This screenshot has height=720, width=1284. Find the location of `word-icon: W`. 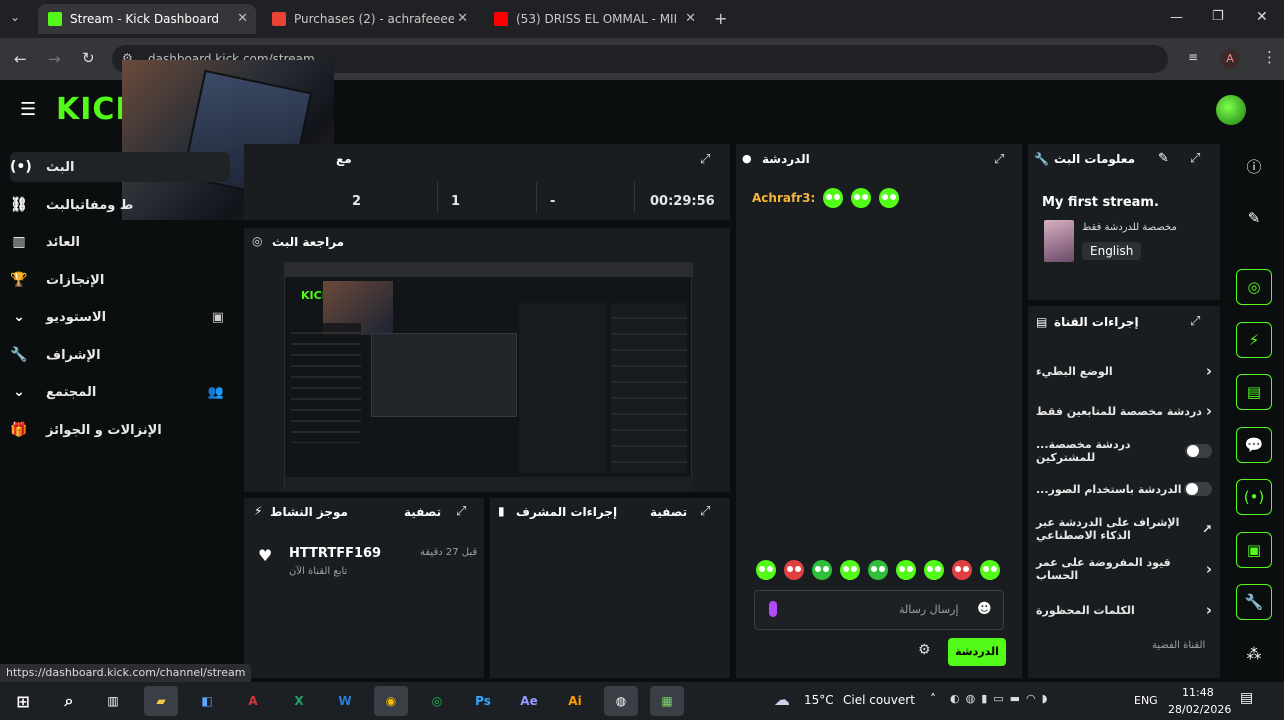

word-icon: W is located at coordinates (345, 701).